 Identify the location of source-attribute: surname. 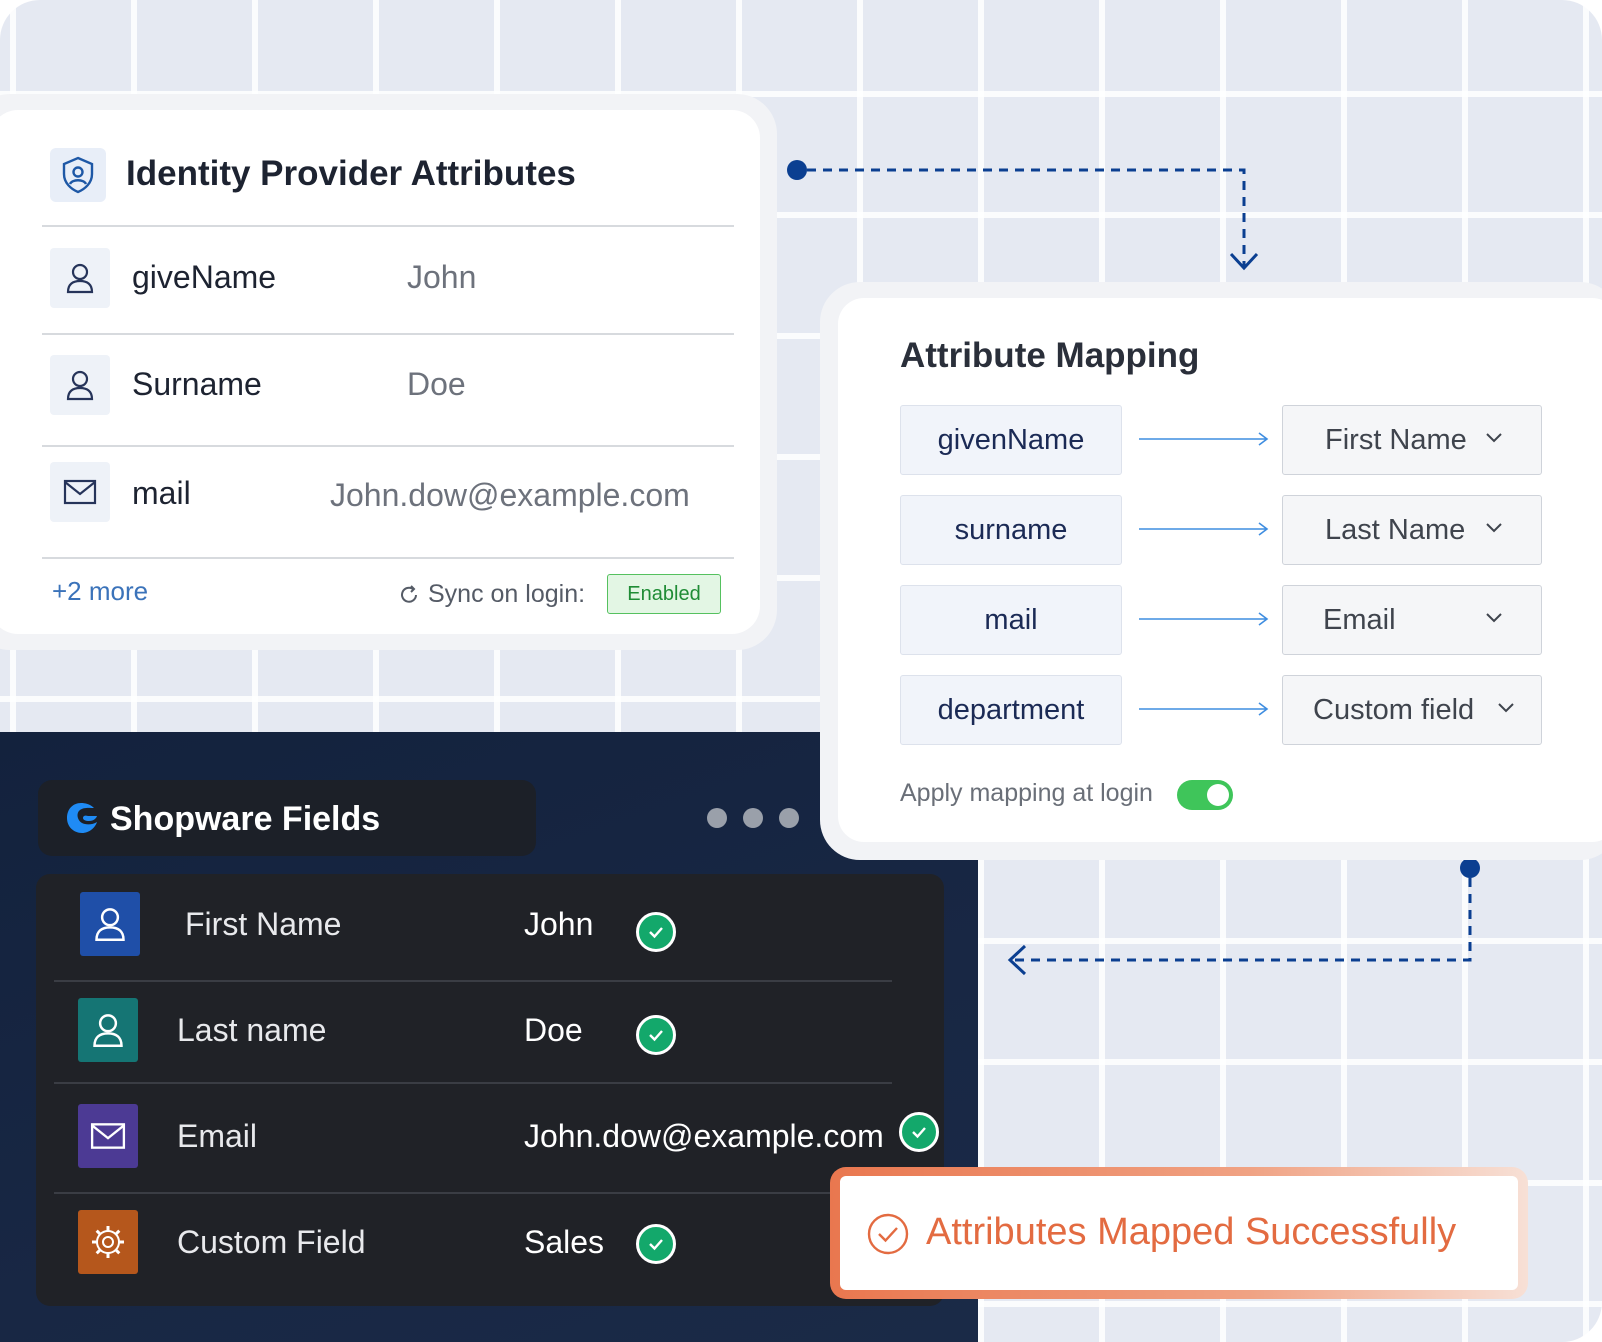
(1011, 530).